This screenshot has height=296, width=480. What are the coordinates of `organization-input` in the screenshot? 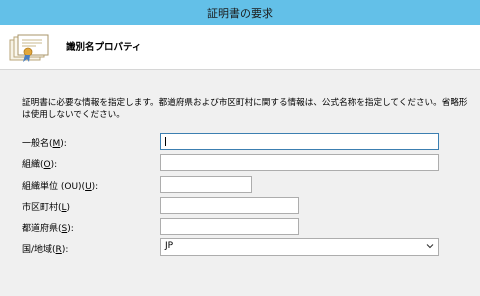 It's located at (299, 162).